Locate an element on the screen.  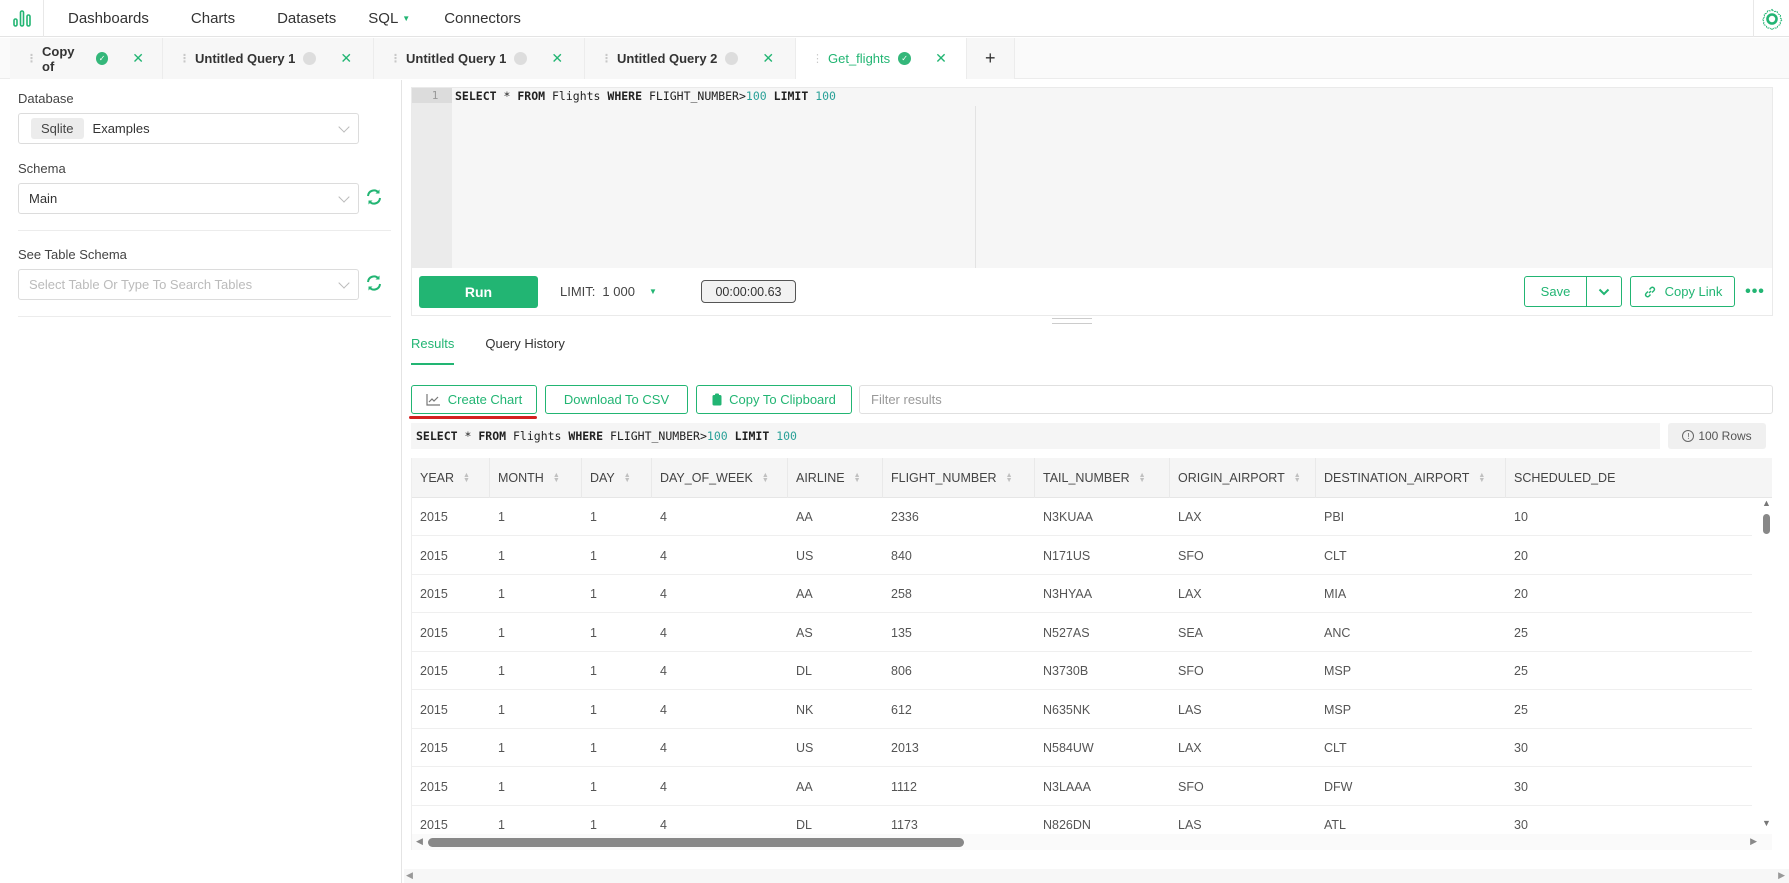
column-header: DESTINATION_AIRPORT ▲ ▼ is located at coordinates (1411, 478).